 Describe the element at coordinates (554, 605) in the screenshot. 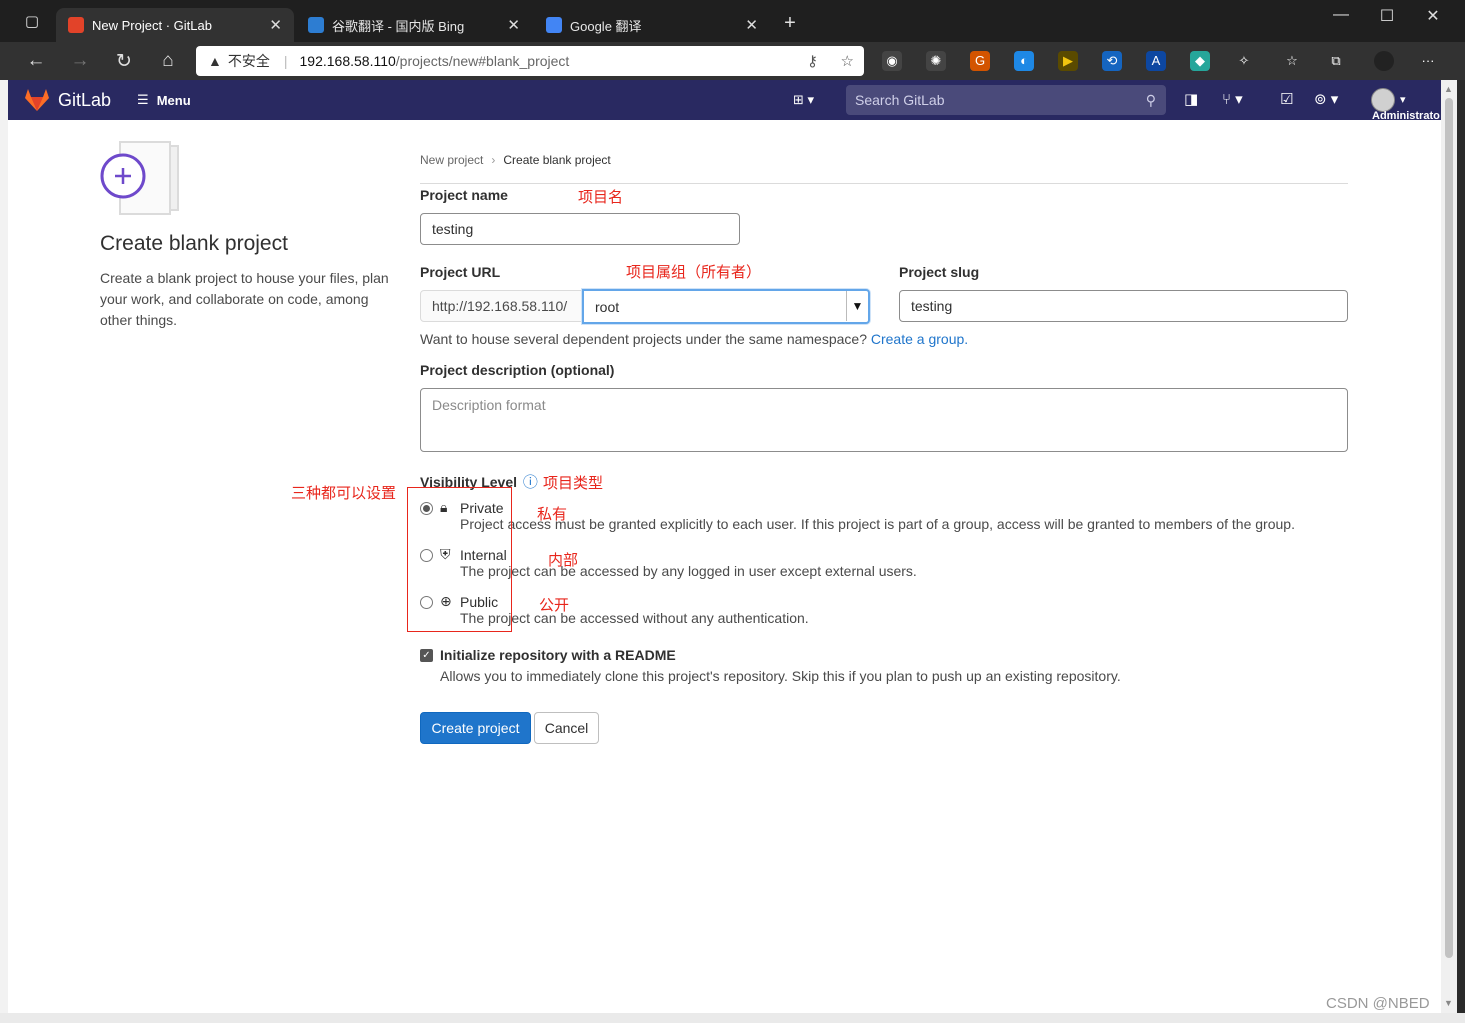

I see `annotation-public: 公开` at that location.